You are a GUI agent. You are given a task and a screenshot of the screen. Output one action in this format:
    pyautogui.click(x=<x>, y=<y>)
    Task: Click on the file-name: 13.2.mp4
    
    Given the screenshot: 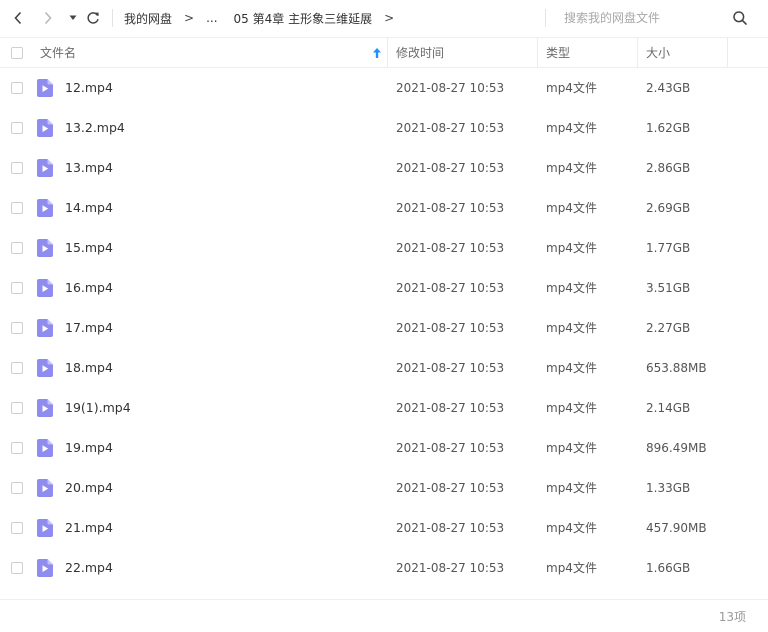 What is the action you would take?
    pyautogui.click(x=95, y=128)
    